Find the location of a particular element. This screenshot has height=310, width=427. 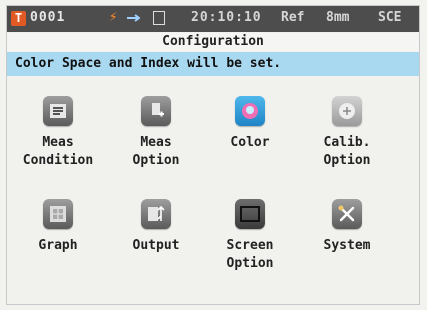

menu-calib-option: Calib. Option is located at coordinates (347, 133).